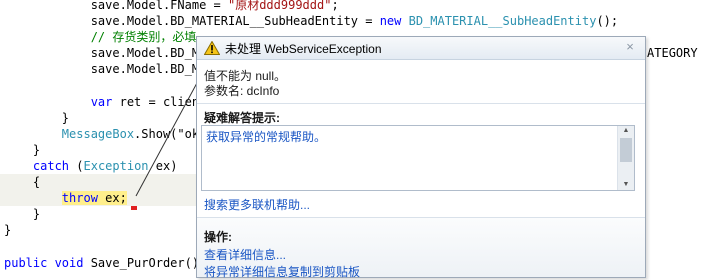 This screenshot has width=716, height=280. I want to click on exception-parameter: 参数名: dcInfo, so click(242, 91).